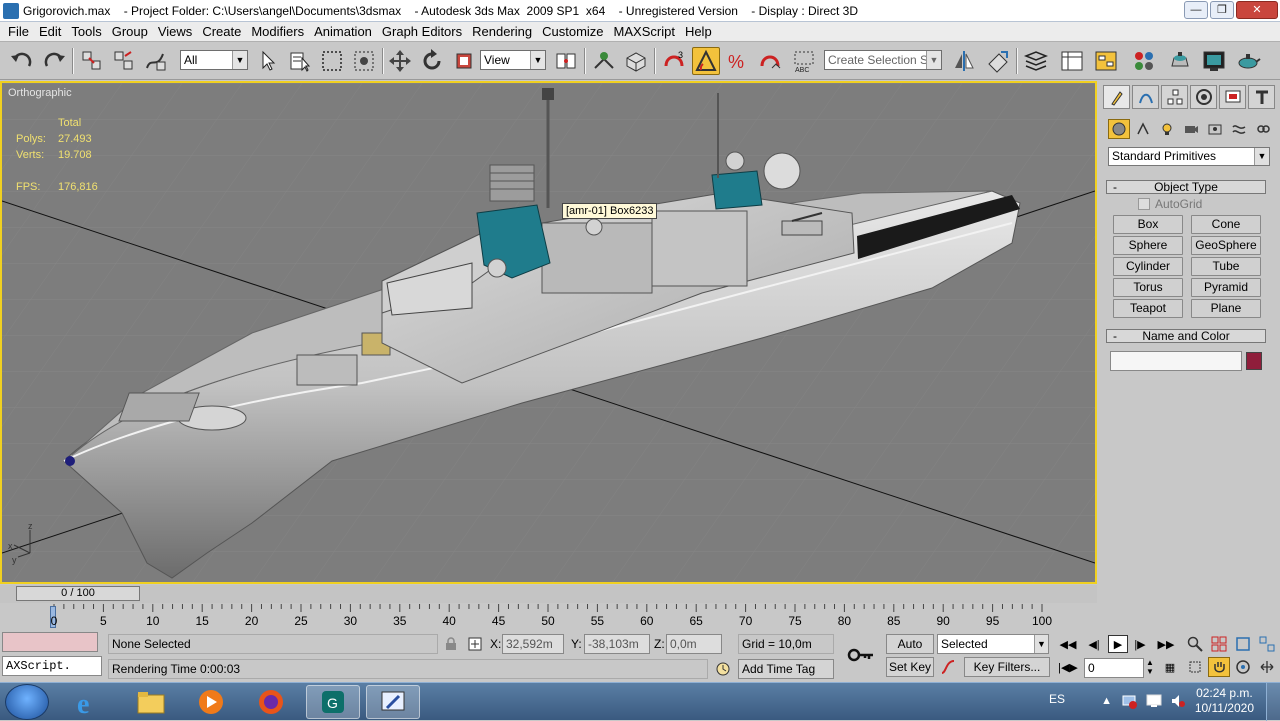 The height and width of the screenshot is (721, 1280). Describe the element at coordinates (1263, 129) in the screenshot. I see `systems-category-icon` at that location.